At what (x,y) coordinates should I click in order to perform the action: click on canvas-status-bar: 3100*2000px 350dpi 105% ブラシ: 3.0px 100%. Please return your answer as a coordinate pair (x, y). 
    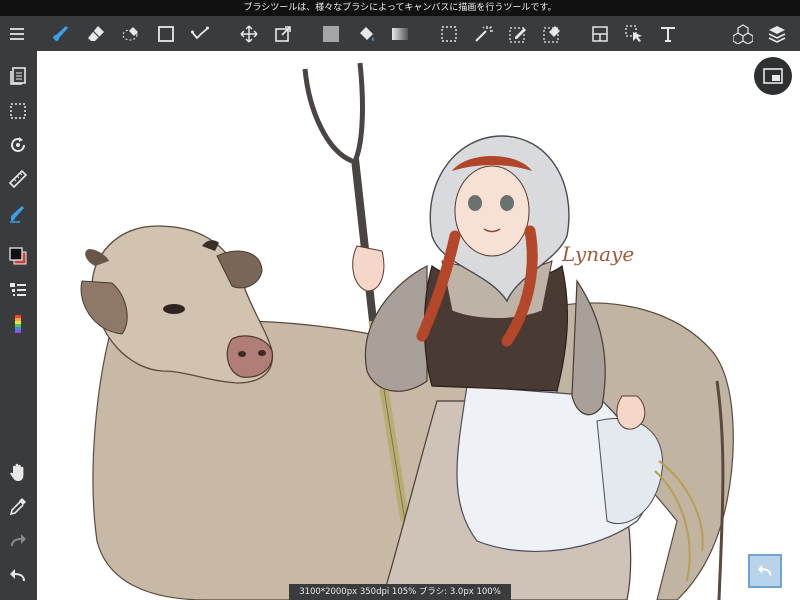
    Looking at the image, I should click on (400, 592).